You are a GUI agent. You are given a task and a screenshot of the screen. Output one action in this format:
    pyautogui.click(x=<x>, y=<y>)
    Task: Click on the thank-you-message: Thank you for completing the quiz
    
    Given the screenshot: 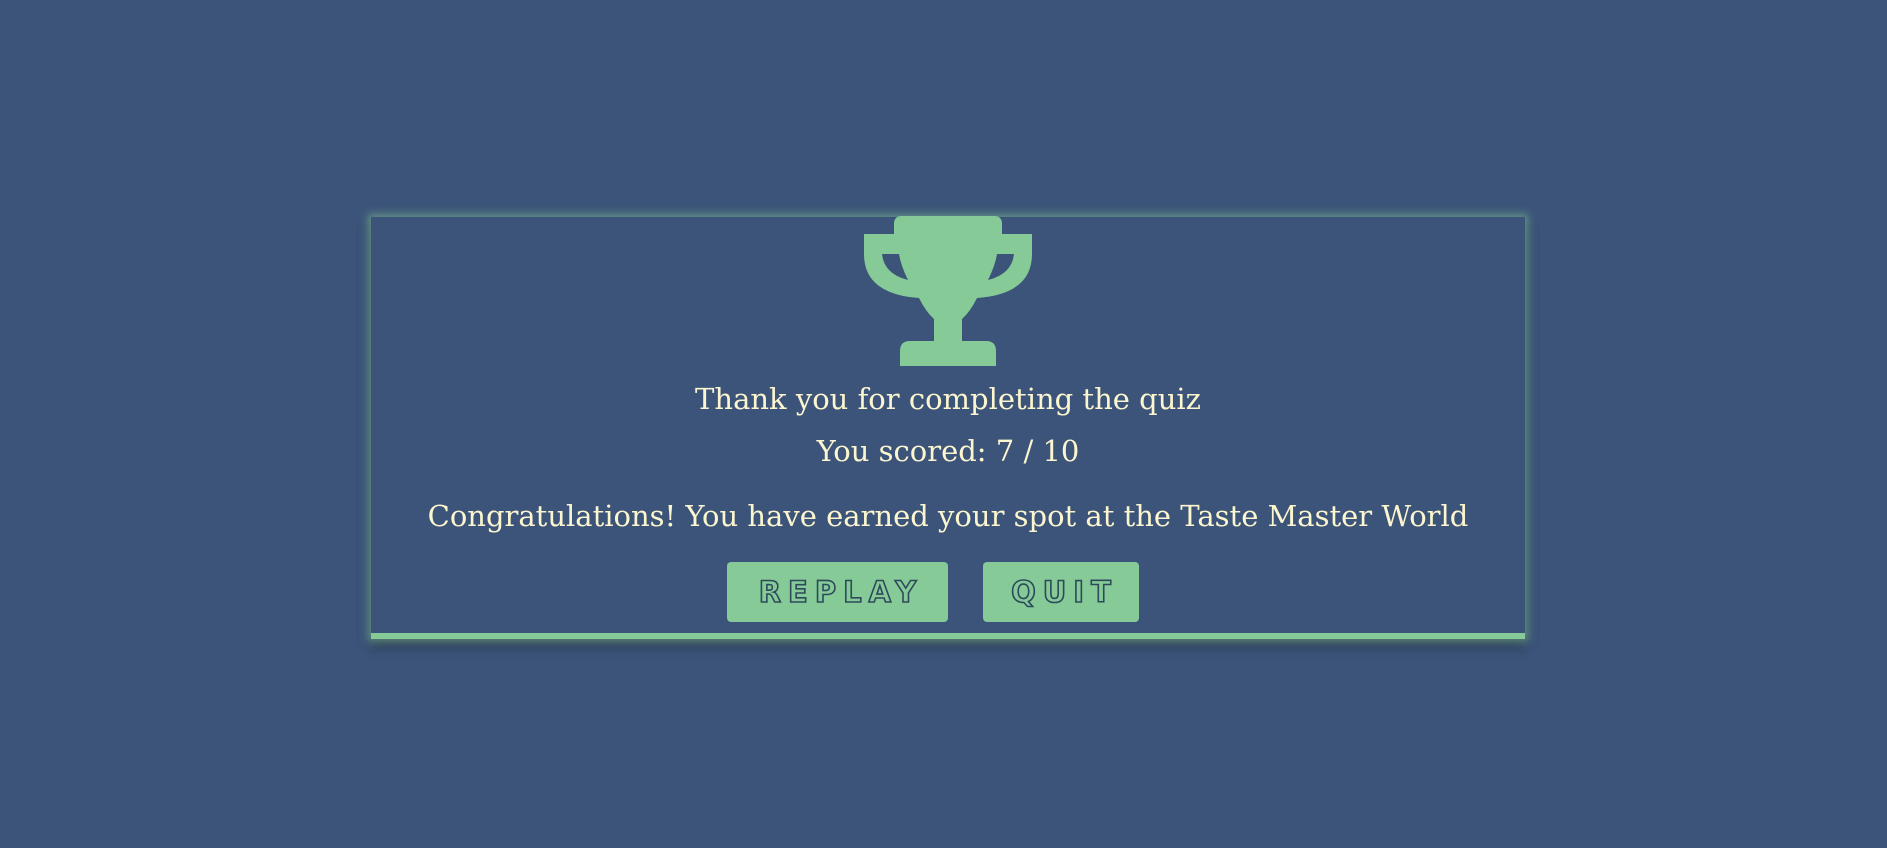 What is the action you would take?
    pyautogui.click(x=948, y=399)
    